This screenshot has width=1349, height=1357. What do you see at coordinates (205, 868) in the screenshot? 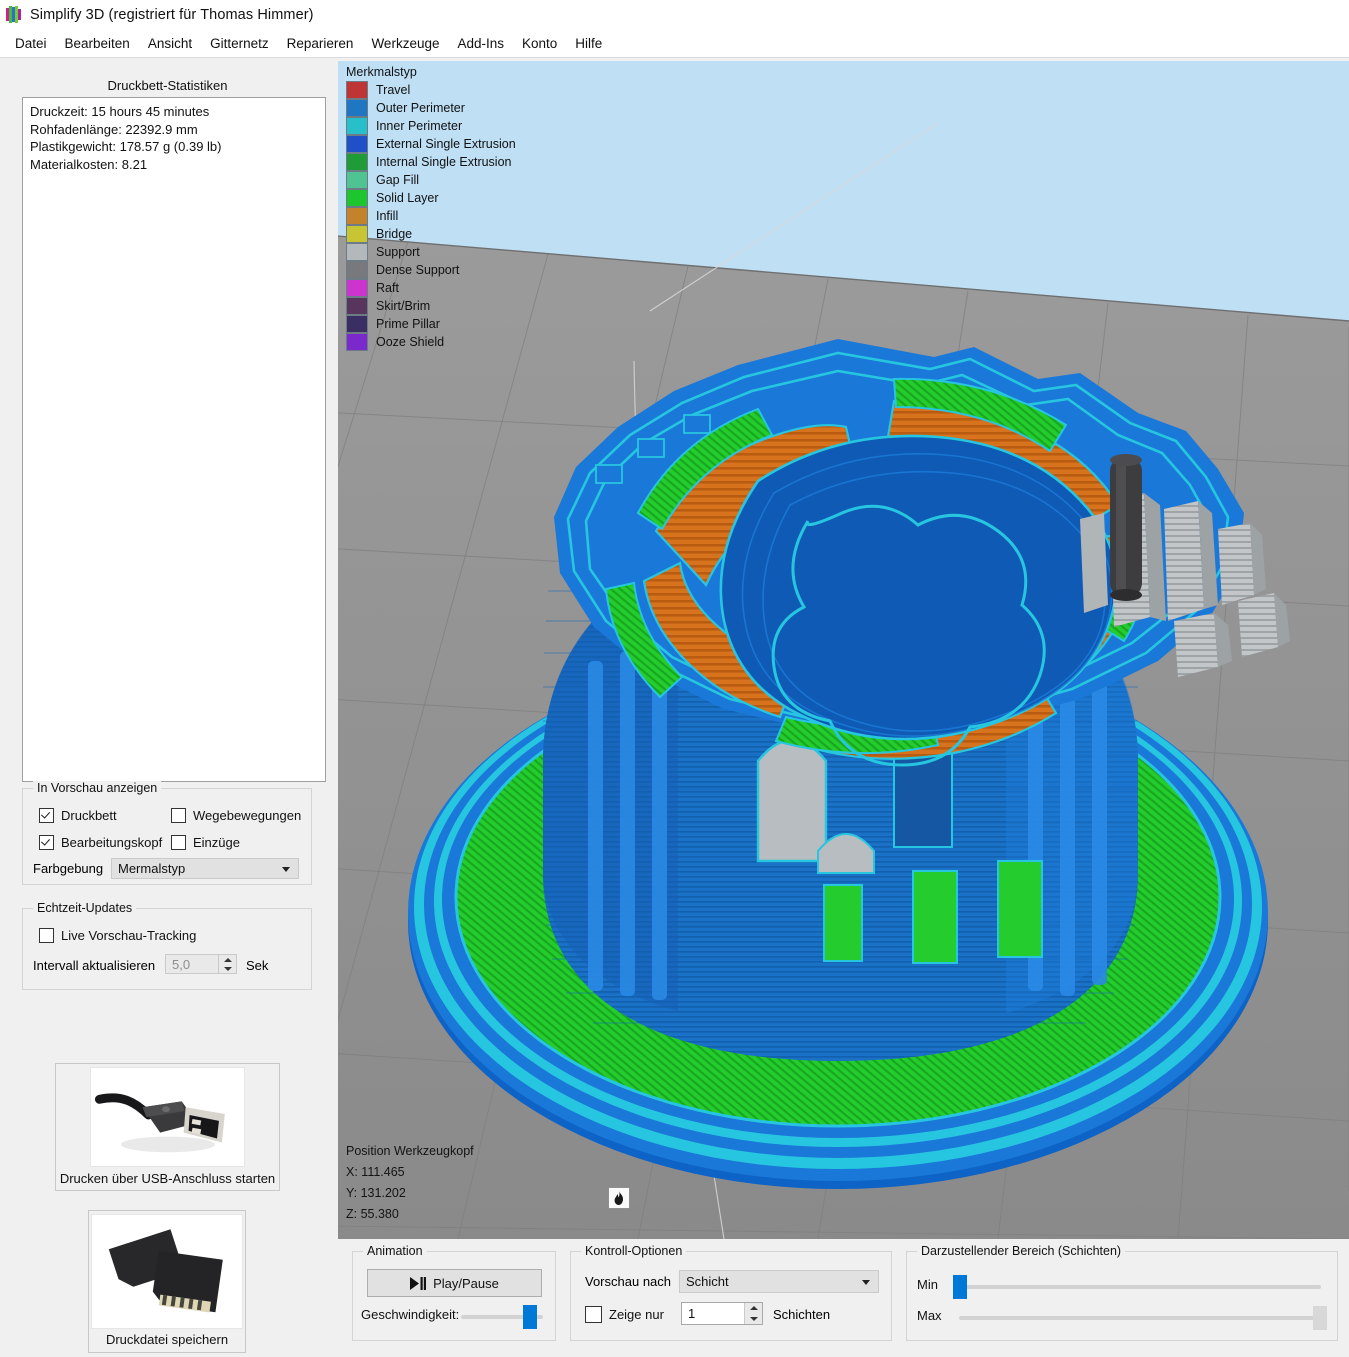
I see `colorization-dropdown: Mermalstyp` at bounding box center [205, 868].